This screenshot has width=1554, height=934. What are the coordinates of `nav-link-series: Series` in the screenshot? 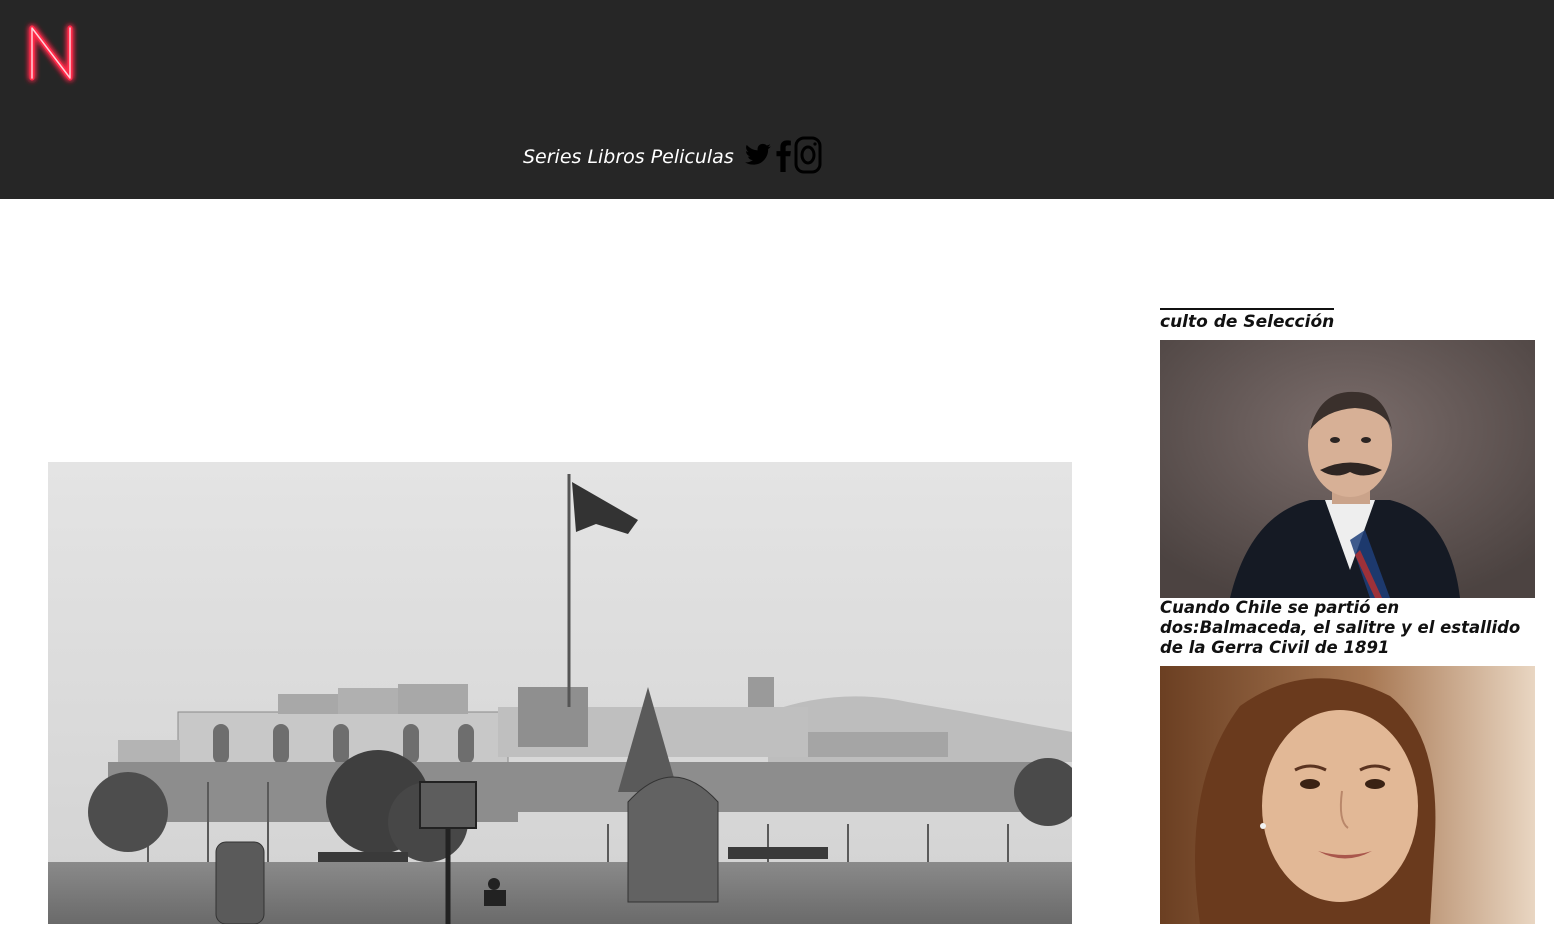 It's located at (552, 157).